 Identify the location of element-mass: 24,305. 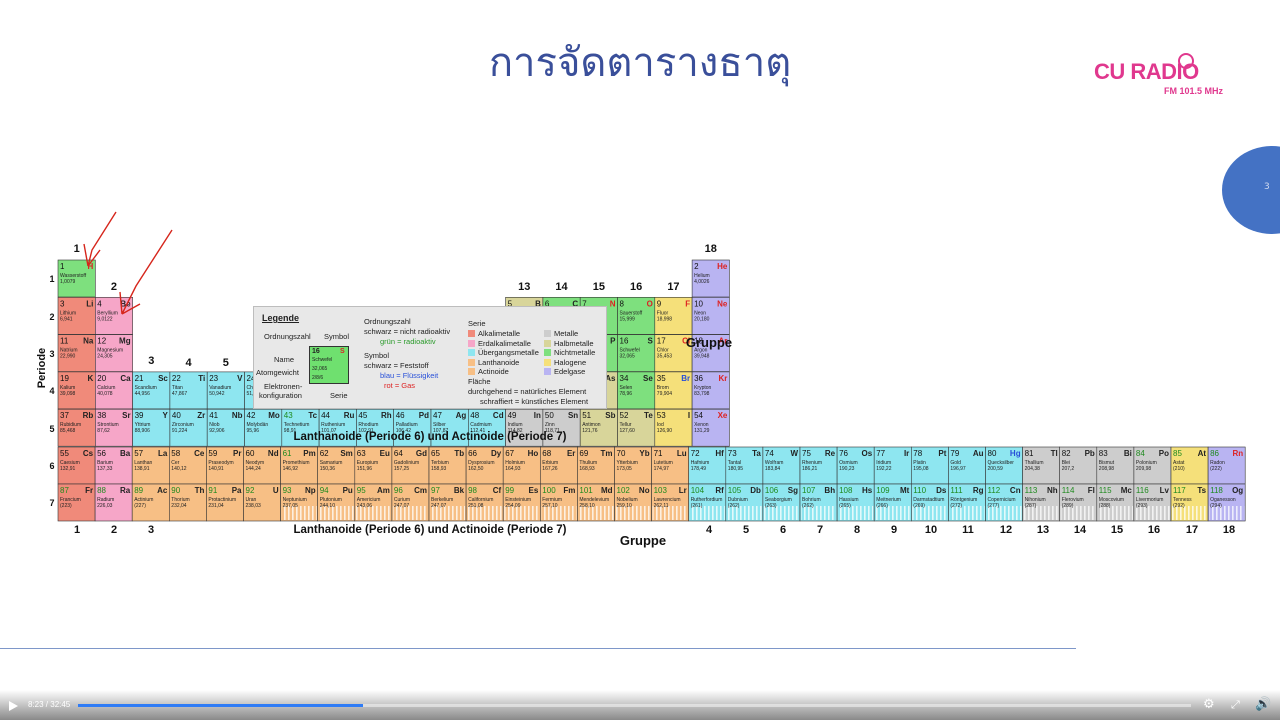
(105, 357).